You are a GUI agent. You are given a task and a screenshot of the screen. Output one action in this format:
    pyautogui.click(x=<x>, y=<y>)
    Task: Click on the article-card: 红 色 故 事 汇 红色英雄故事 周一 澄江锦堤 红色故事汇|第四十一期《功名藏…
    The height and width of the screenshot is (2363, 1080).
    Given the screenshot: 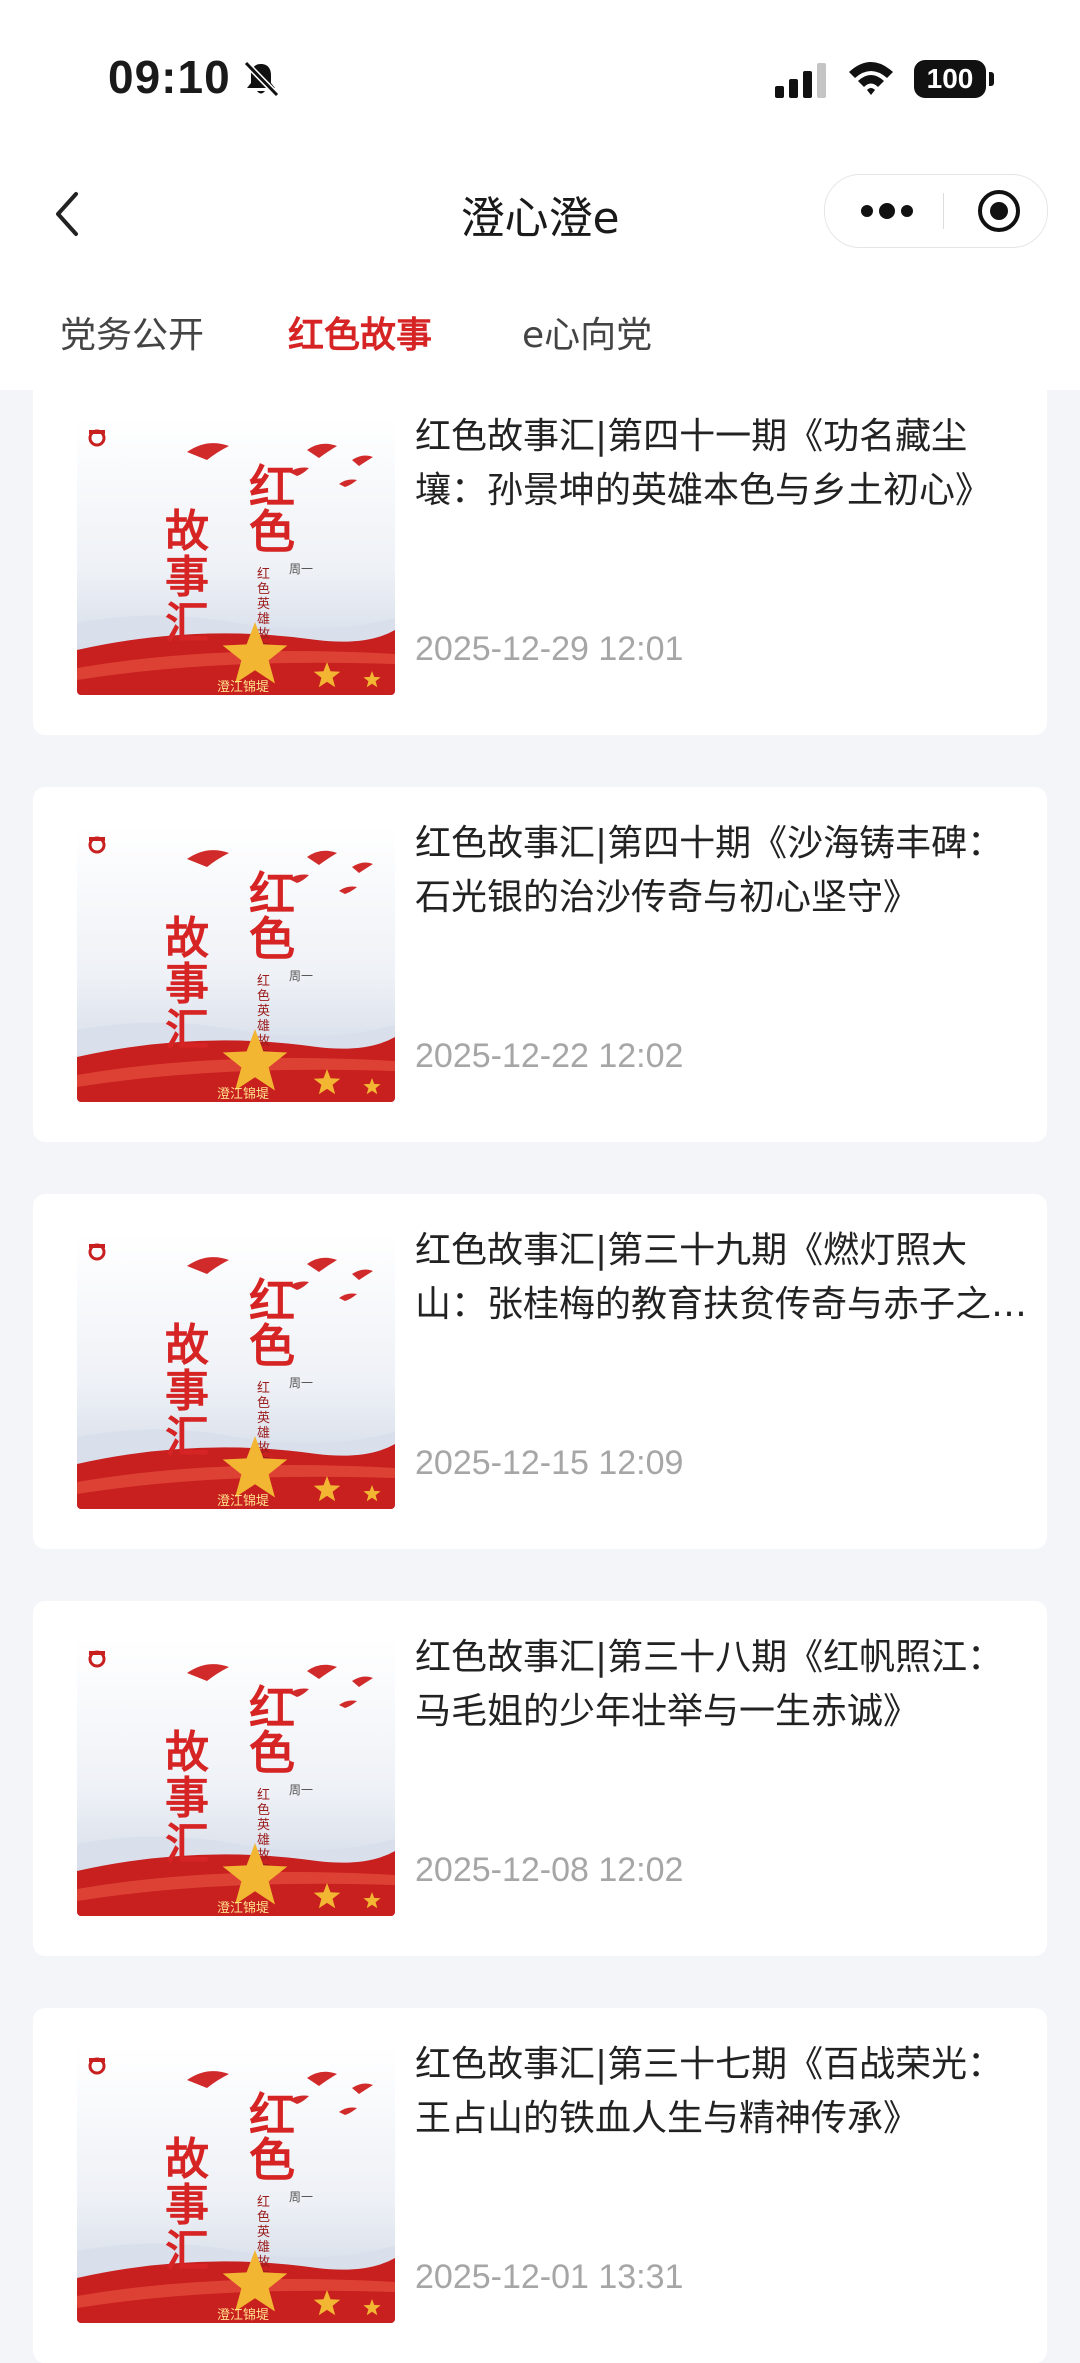 What is the action you would take?
    pyautogui.click(x=540, y=557)
    